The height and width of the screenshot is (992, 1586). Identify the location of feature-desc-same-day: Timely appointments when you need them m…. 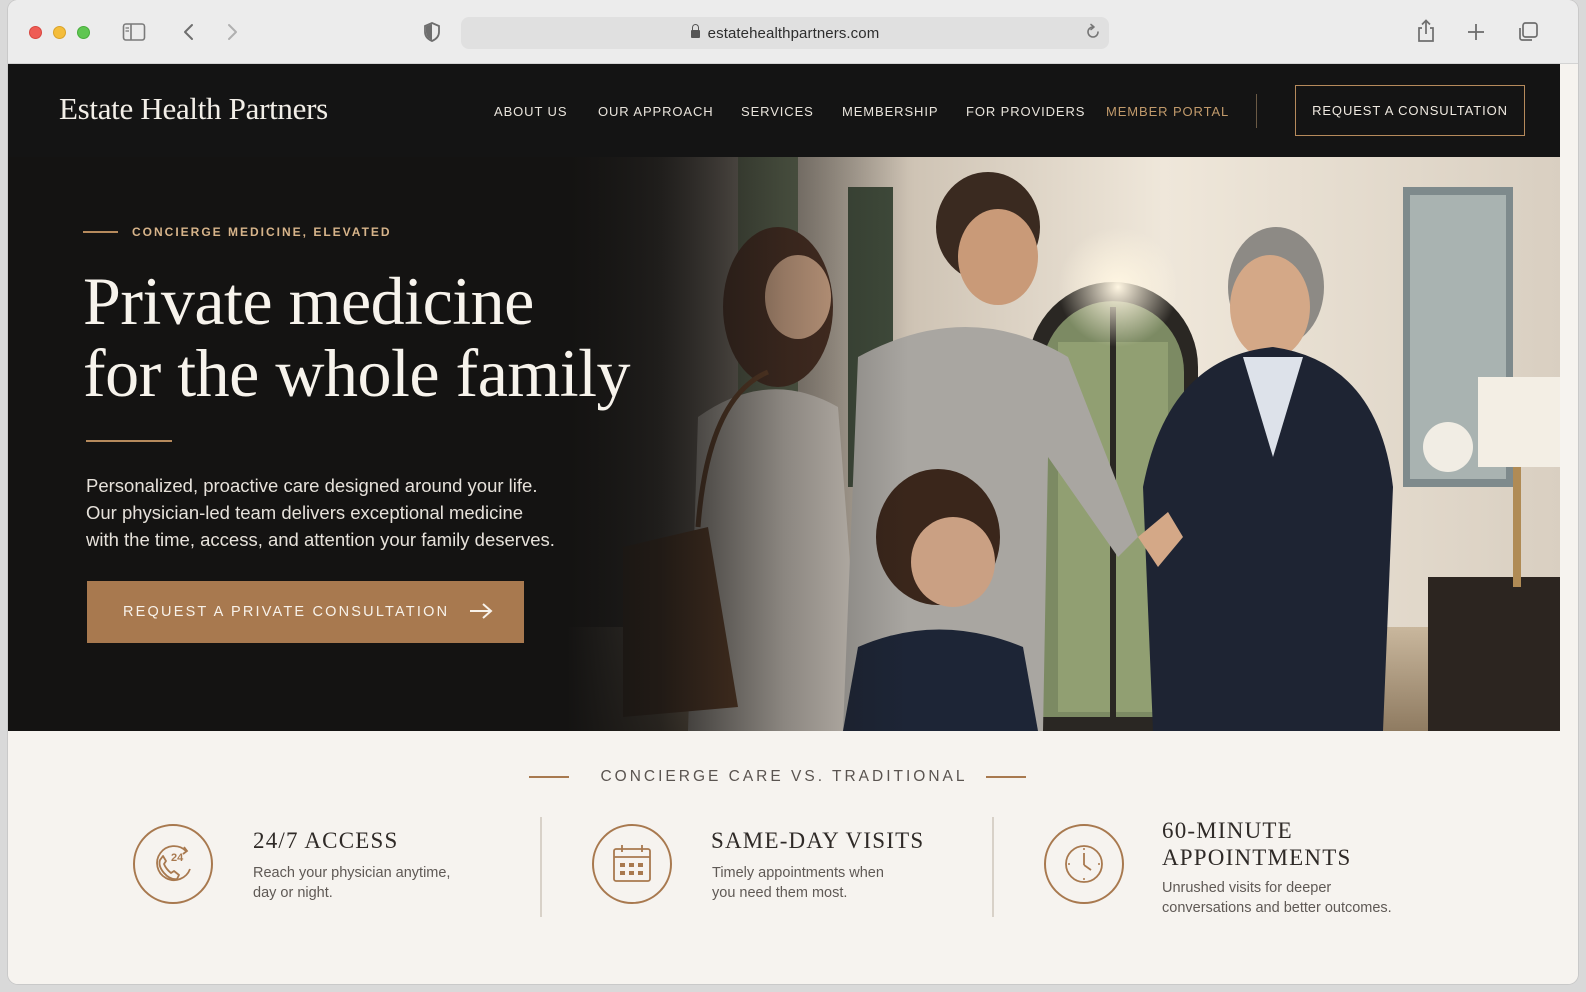
(798, 883).